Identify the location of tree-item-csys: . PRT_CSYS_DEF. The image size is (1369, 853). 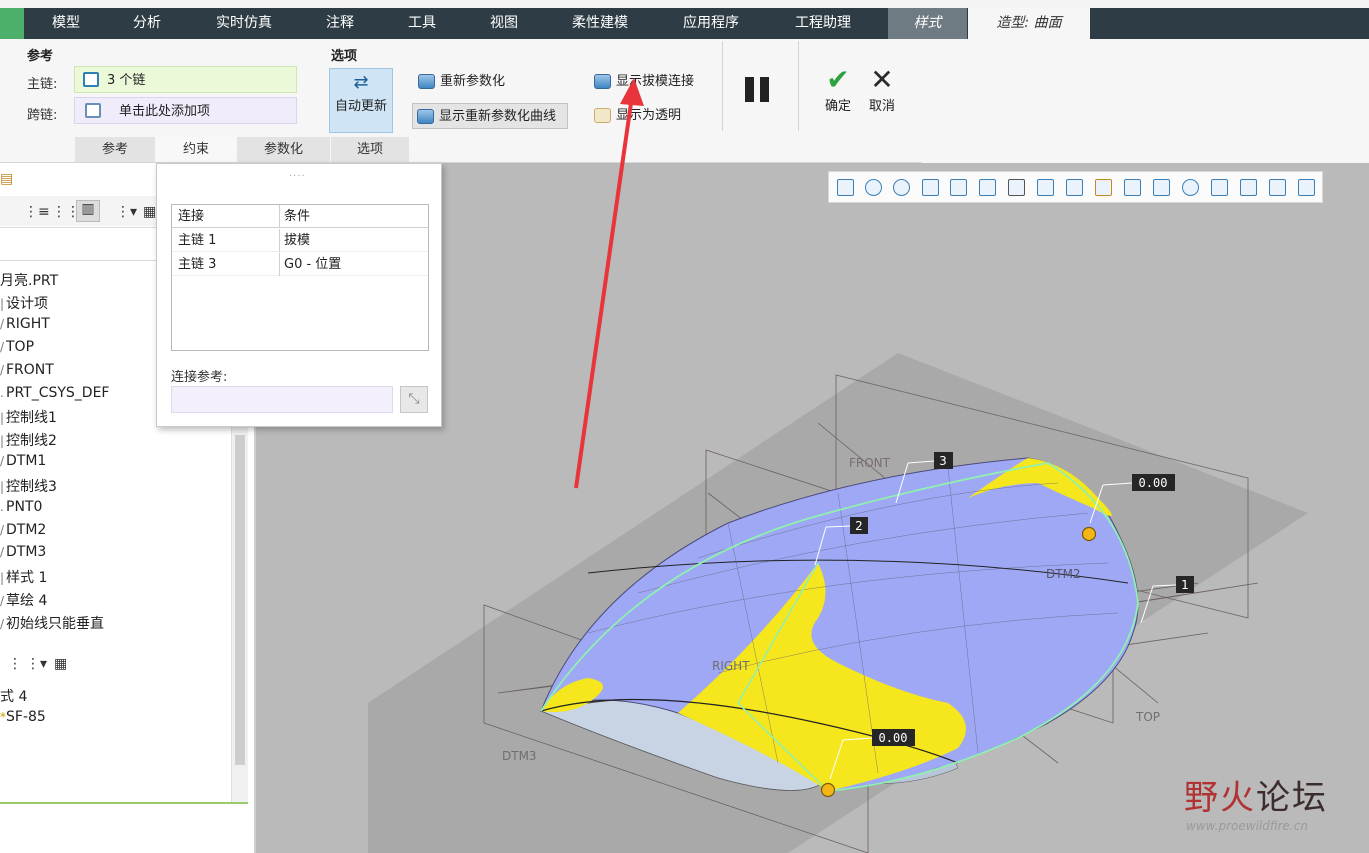
(54, 393).